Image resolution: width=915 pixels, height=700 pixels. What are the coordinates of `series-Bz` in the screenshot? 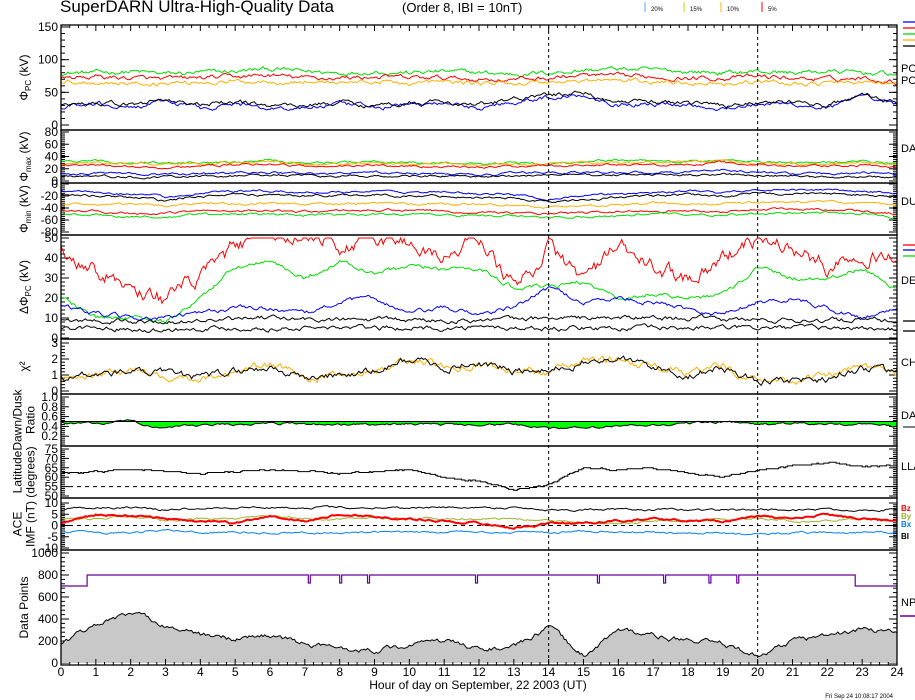 It's located at (479, 521).